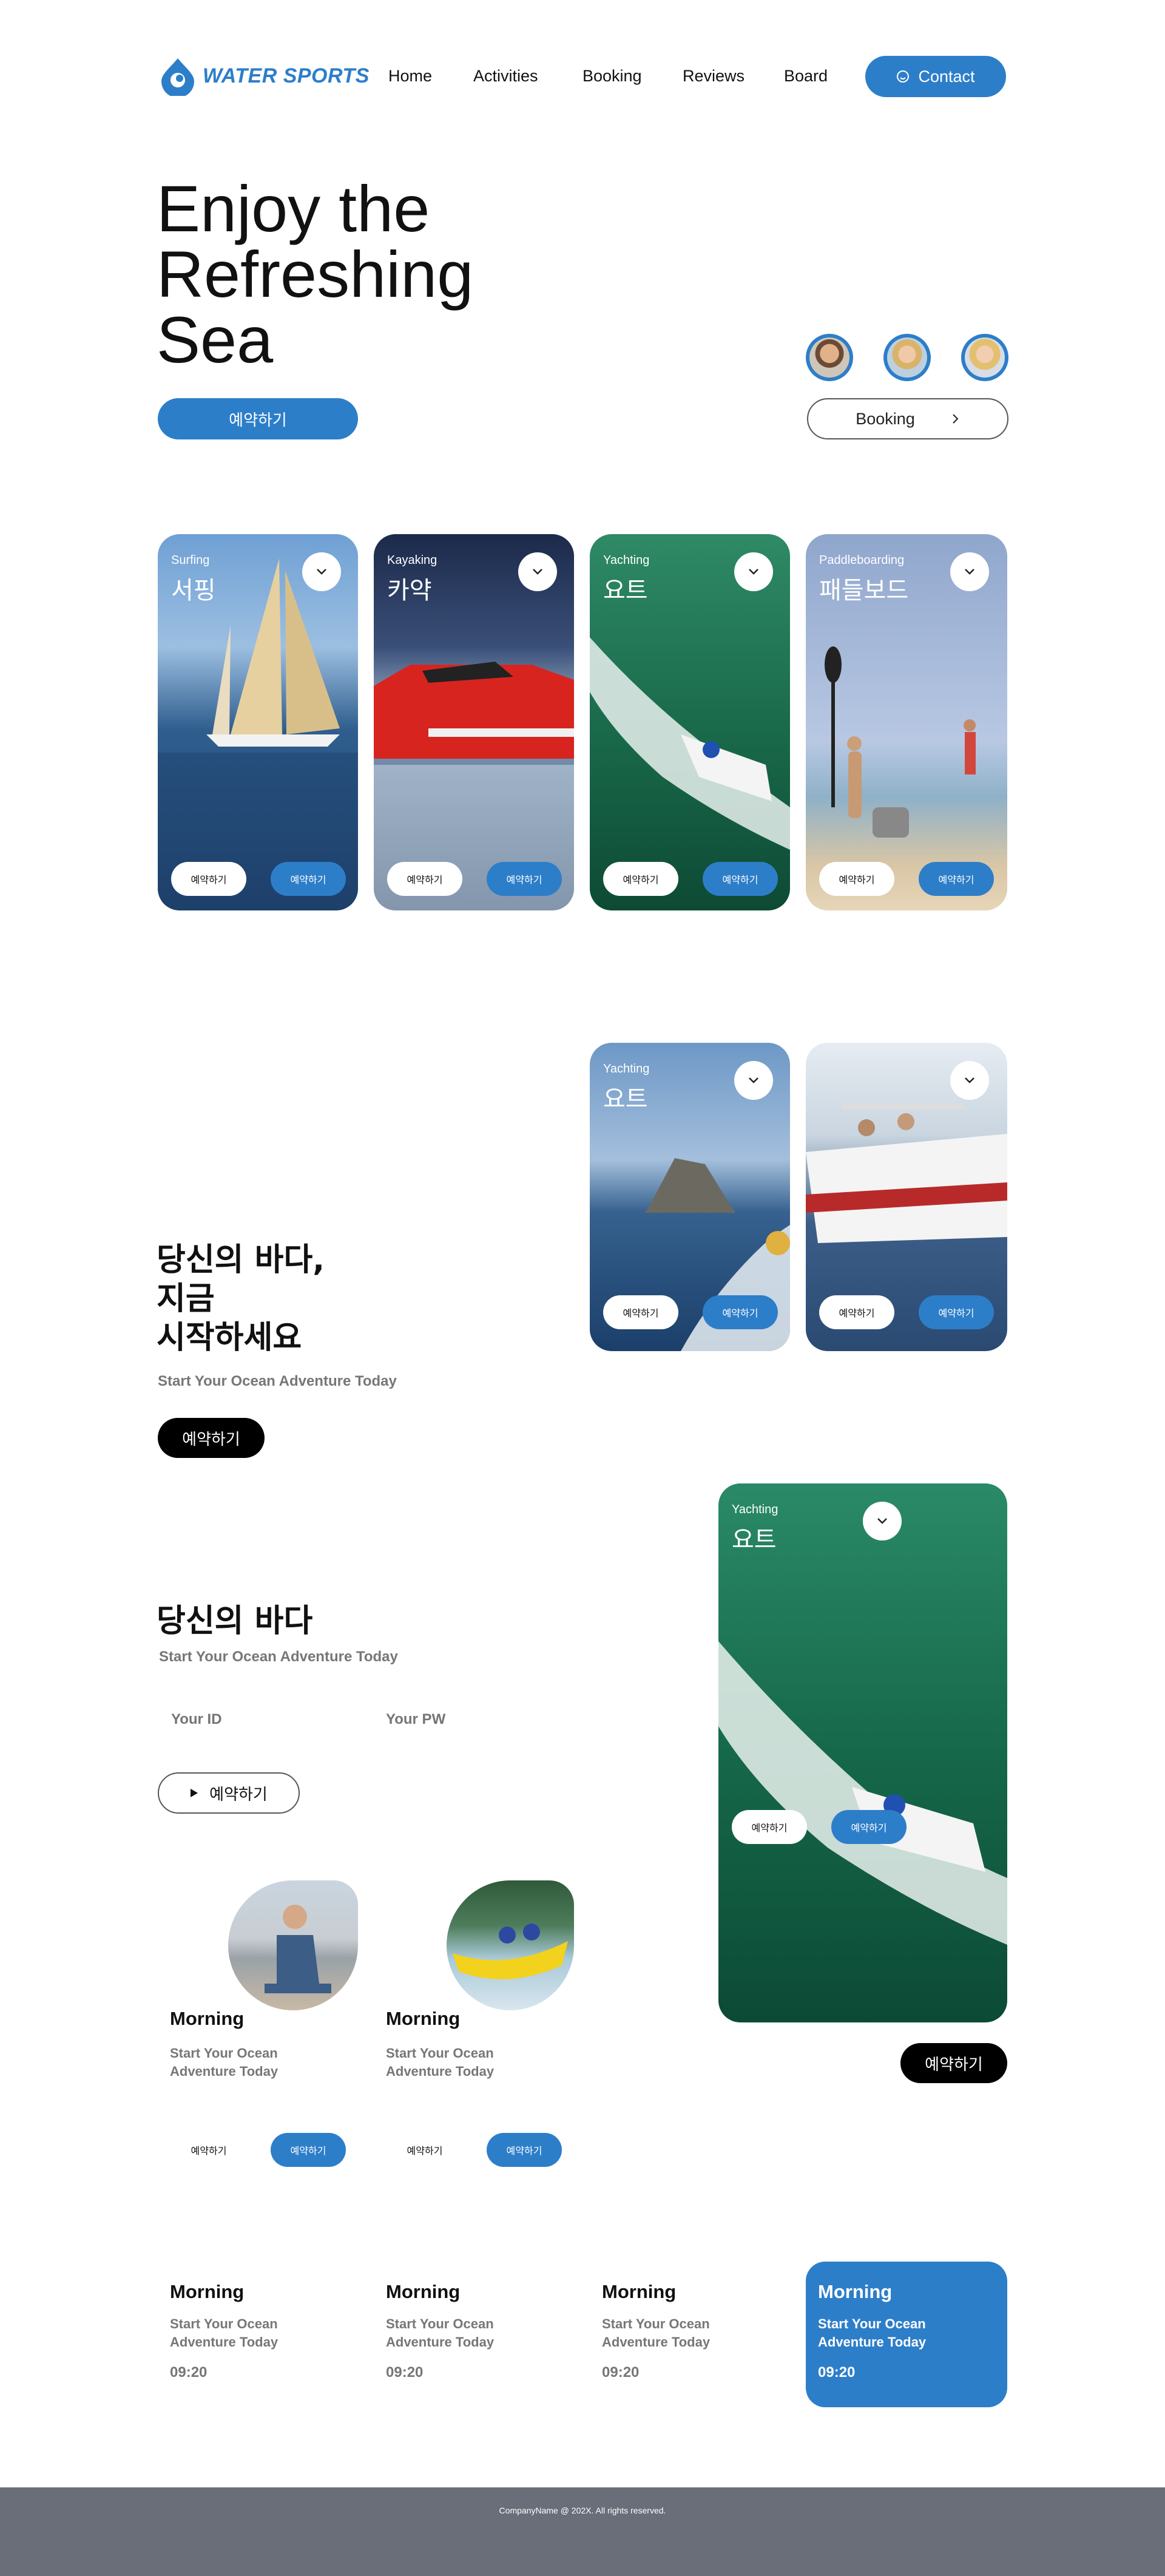  I want to click on nav-home: Home, so click(431, 77).